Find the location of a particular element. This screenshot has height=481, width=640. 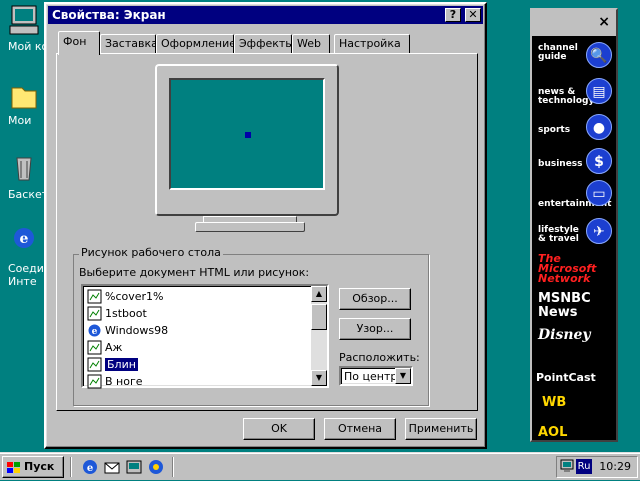

channel-lifestyle: lifestyle & travel ✈ is located at coordinates (574, 232).